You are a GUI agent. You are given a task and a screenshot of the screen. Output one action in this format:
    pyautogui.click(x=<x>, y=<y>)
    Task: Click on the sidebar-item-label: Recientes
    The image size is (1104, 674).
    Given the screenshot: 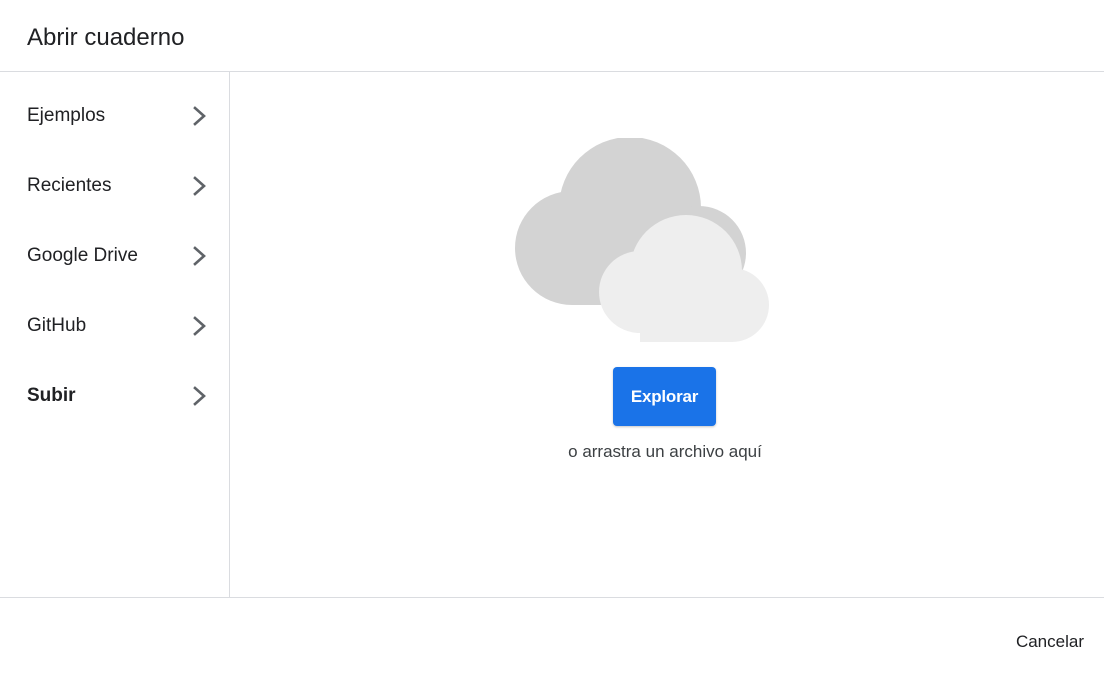 What is the action you would take?
    pyautogui.click(x=69, y=185)
    